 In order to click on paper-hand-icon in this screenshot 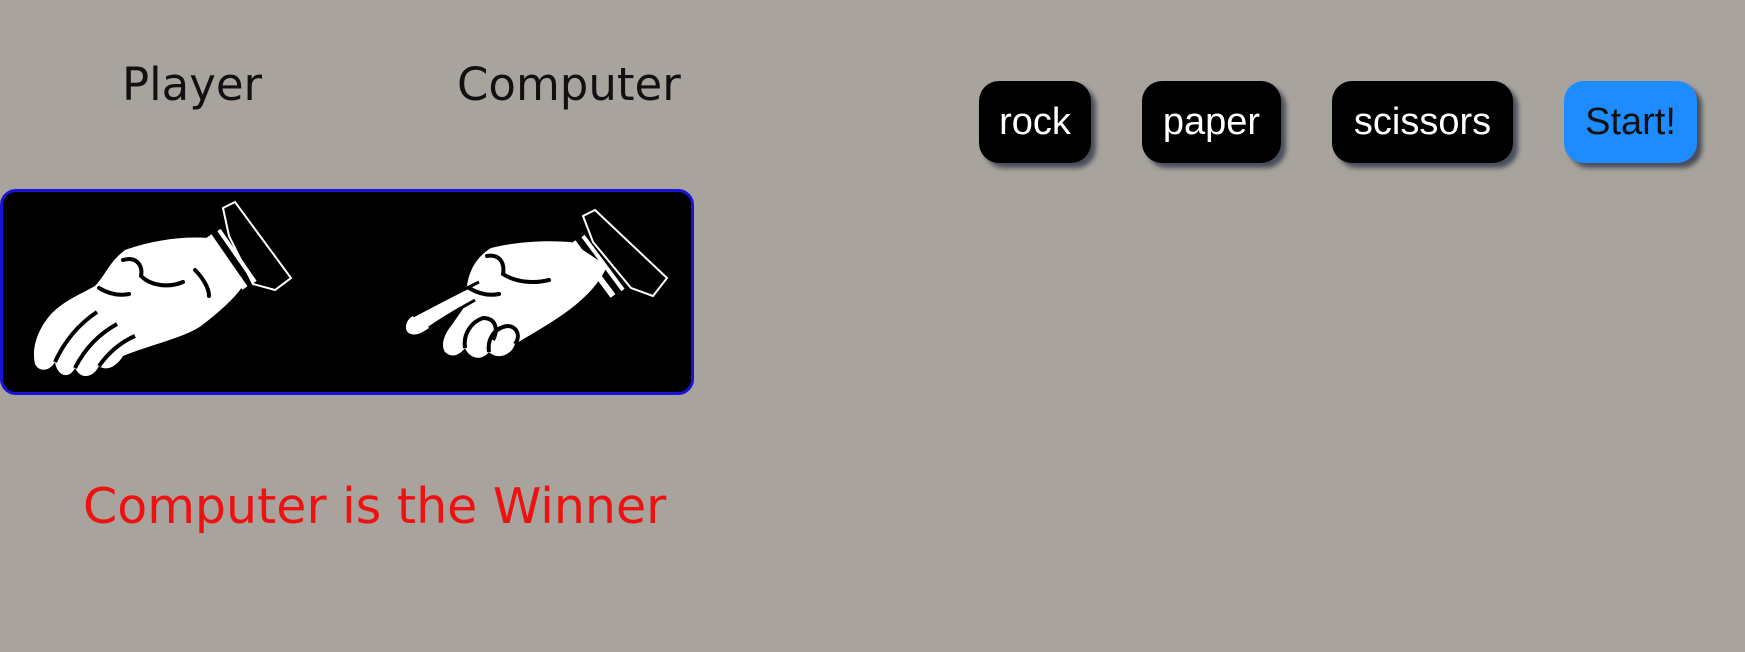, I will do `click(163, 288)`.